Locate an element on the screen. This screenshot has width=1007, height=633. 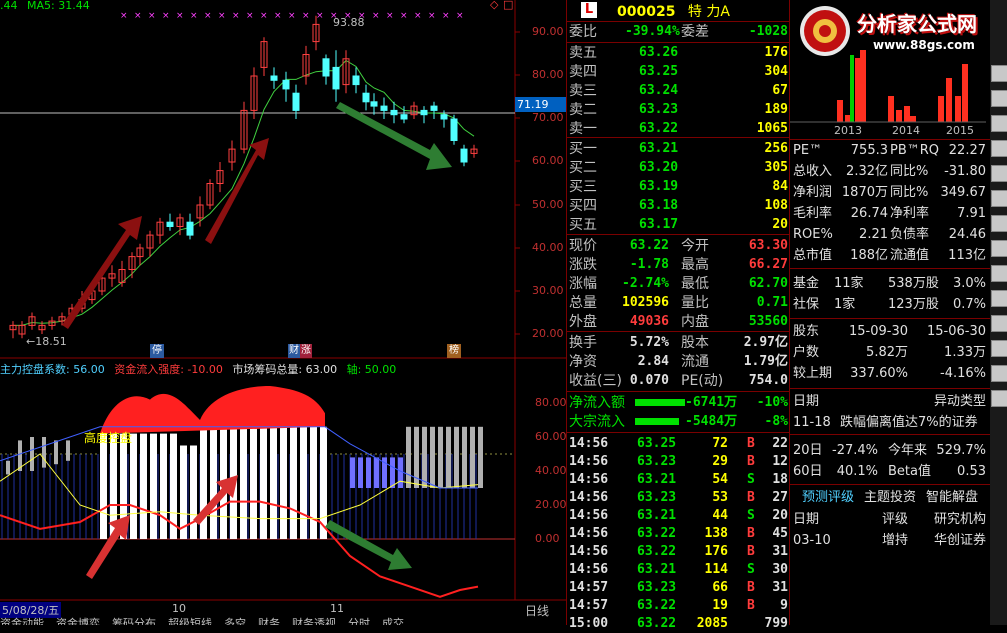
tick-price: 63.22 is located at coordinates (657, 533).